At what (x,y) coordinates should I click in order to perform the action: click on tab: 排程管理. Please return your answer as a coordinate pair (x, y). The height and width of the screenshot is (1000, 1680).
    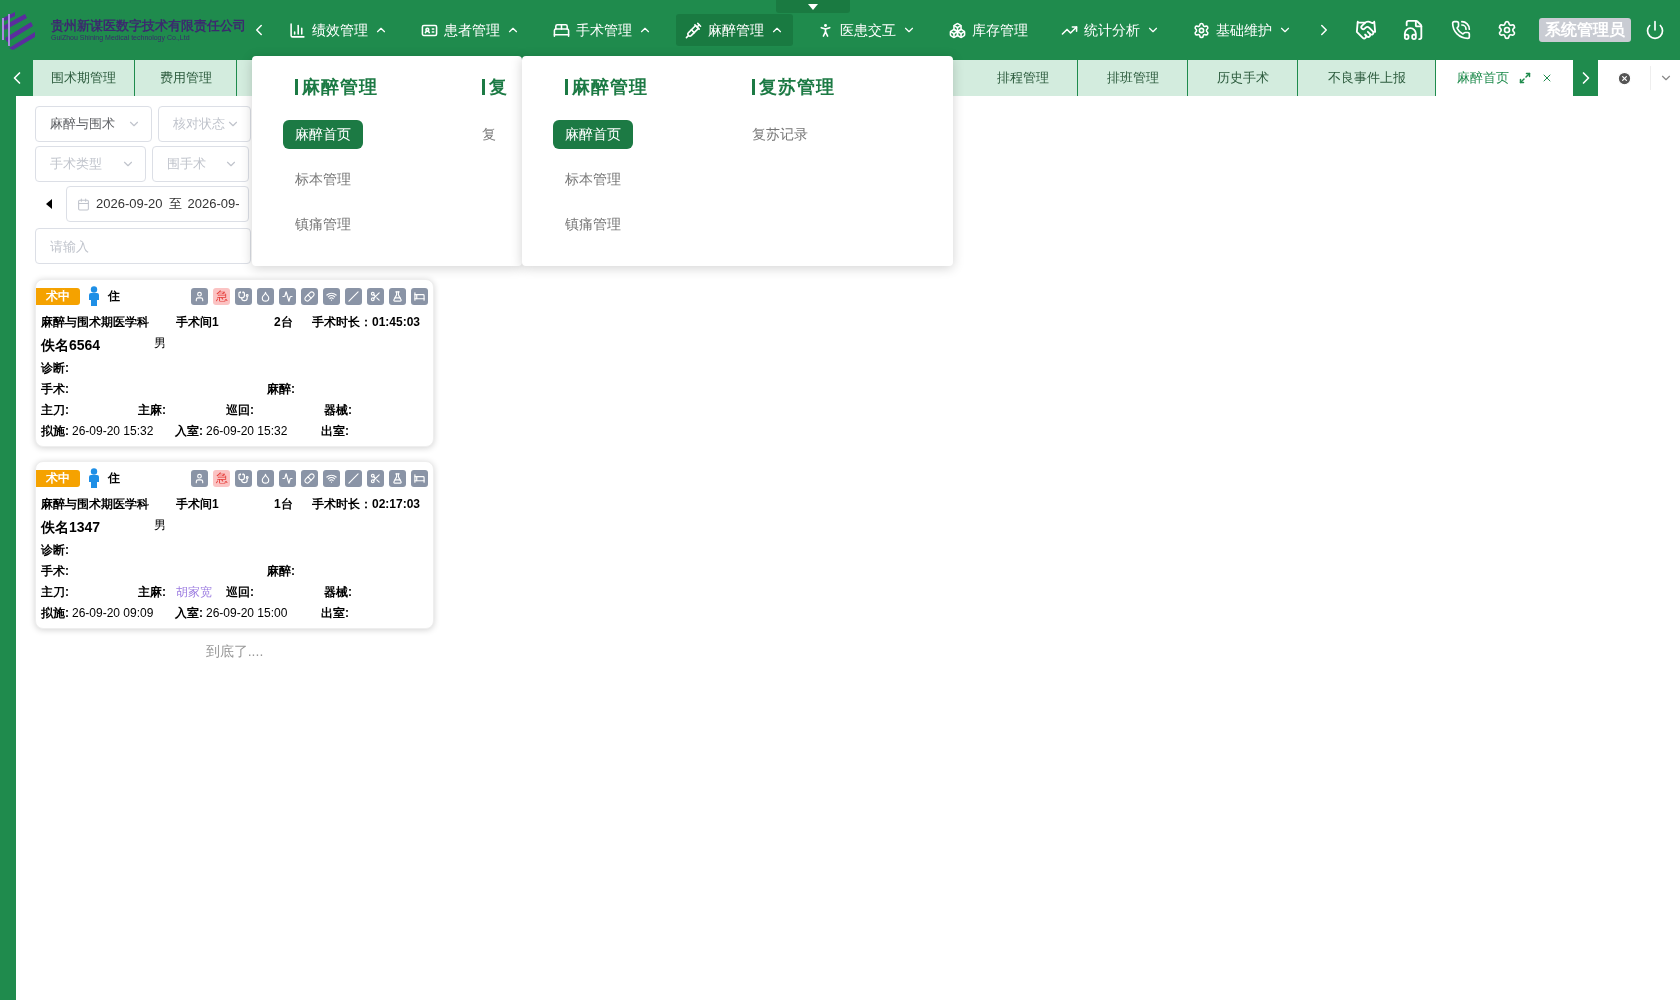
    Looking at the image, I should click on (1023, 78).